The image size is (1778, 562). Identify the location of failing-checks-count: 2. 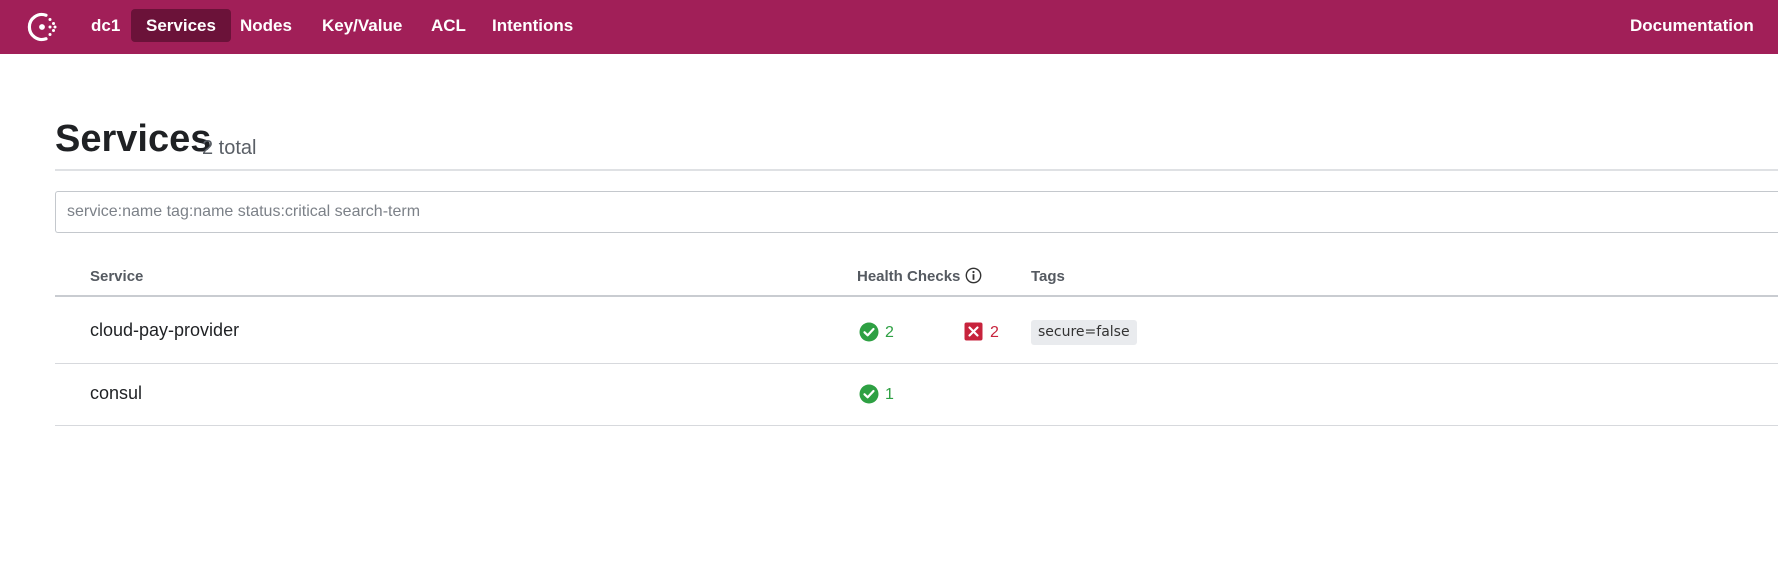
(994, 332).